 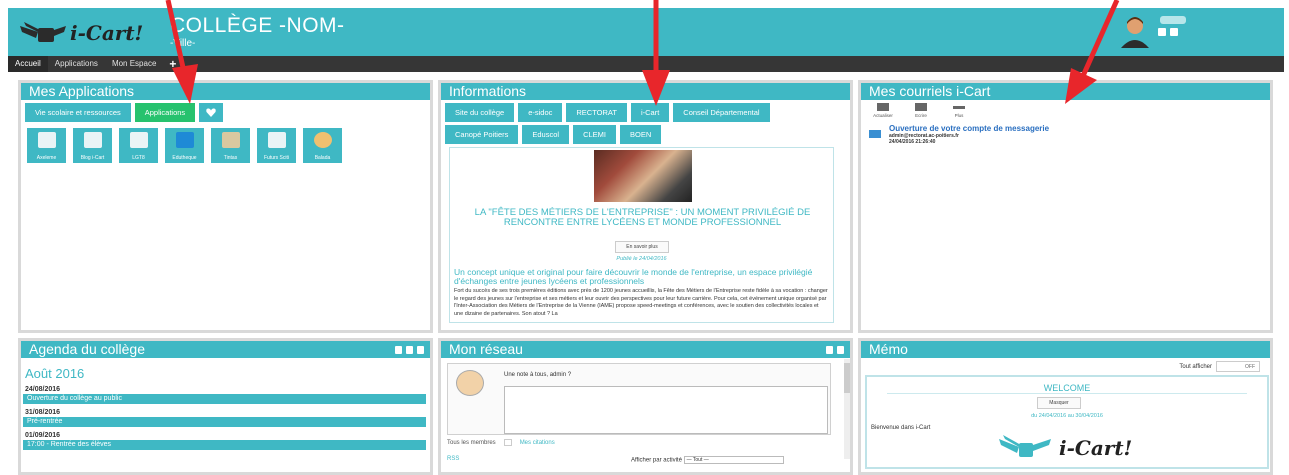 I want to click on app-tile: Axeleme, so click(x=46, y=145).